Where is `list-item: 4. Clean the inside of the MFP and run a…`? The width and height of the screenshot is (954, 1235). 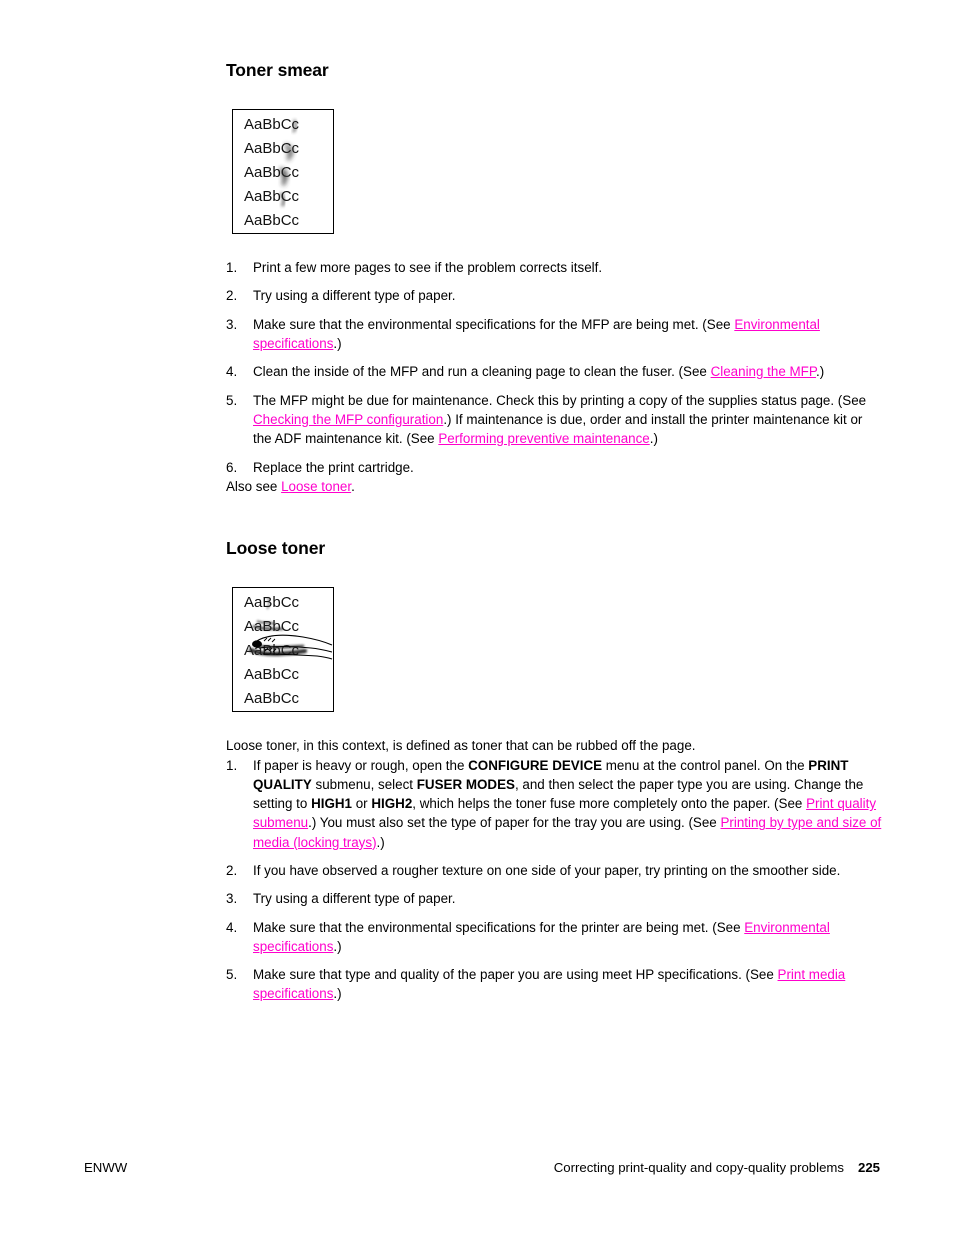 list-item: 4. Clean the inside of the MFP and run a… is located at coordinates (554, 371).